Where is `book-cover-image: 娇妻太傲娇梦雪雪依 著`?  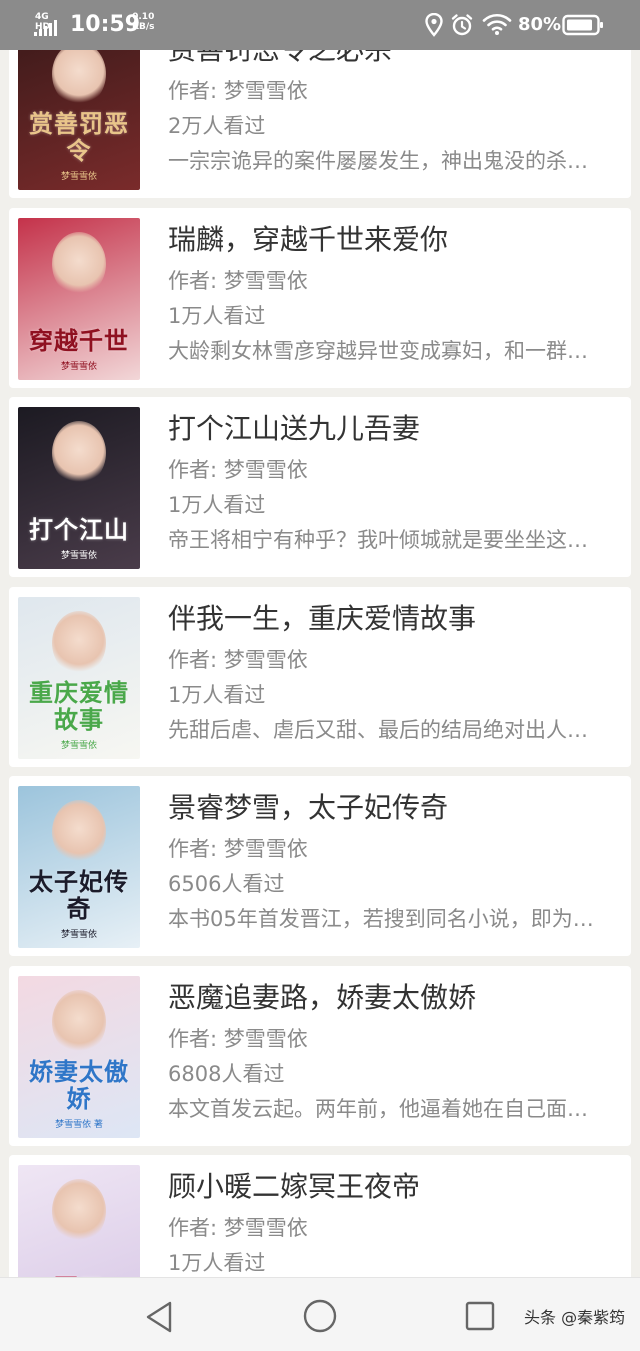 book-cover-image: 娇妻太傲娇梦雪雪依 著 is located at coordinates (79, 1056).